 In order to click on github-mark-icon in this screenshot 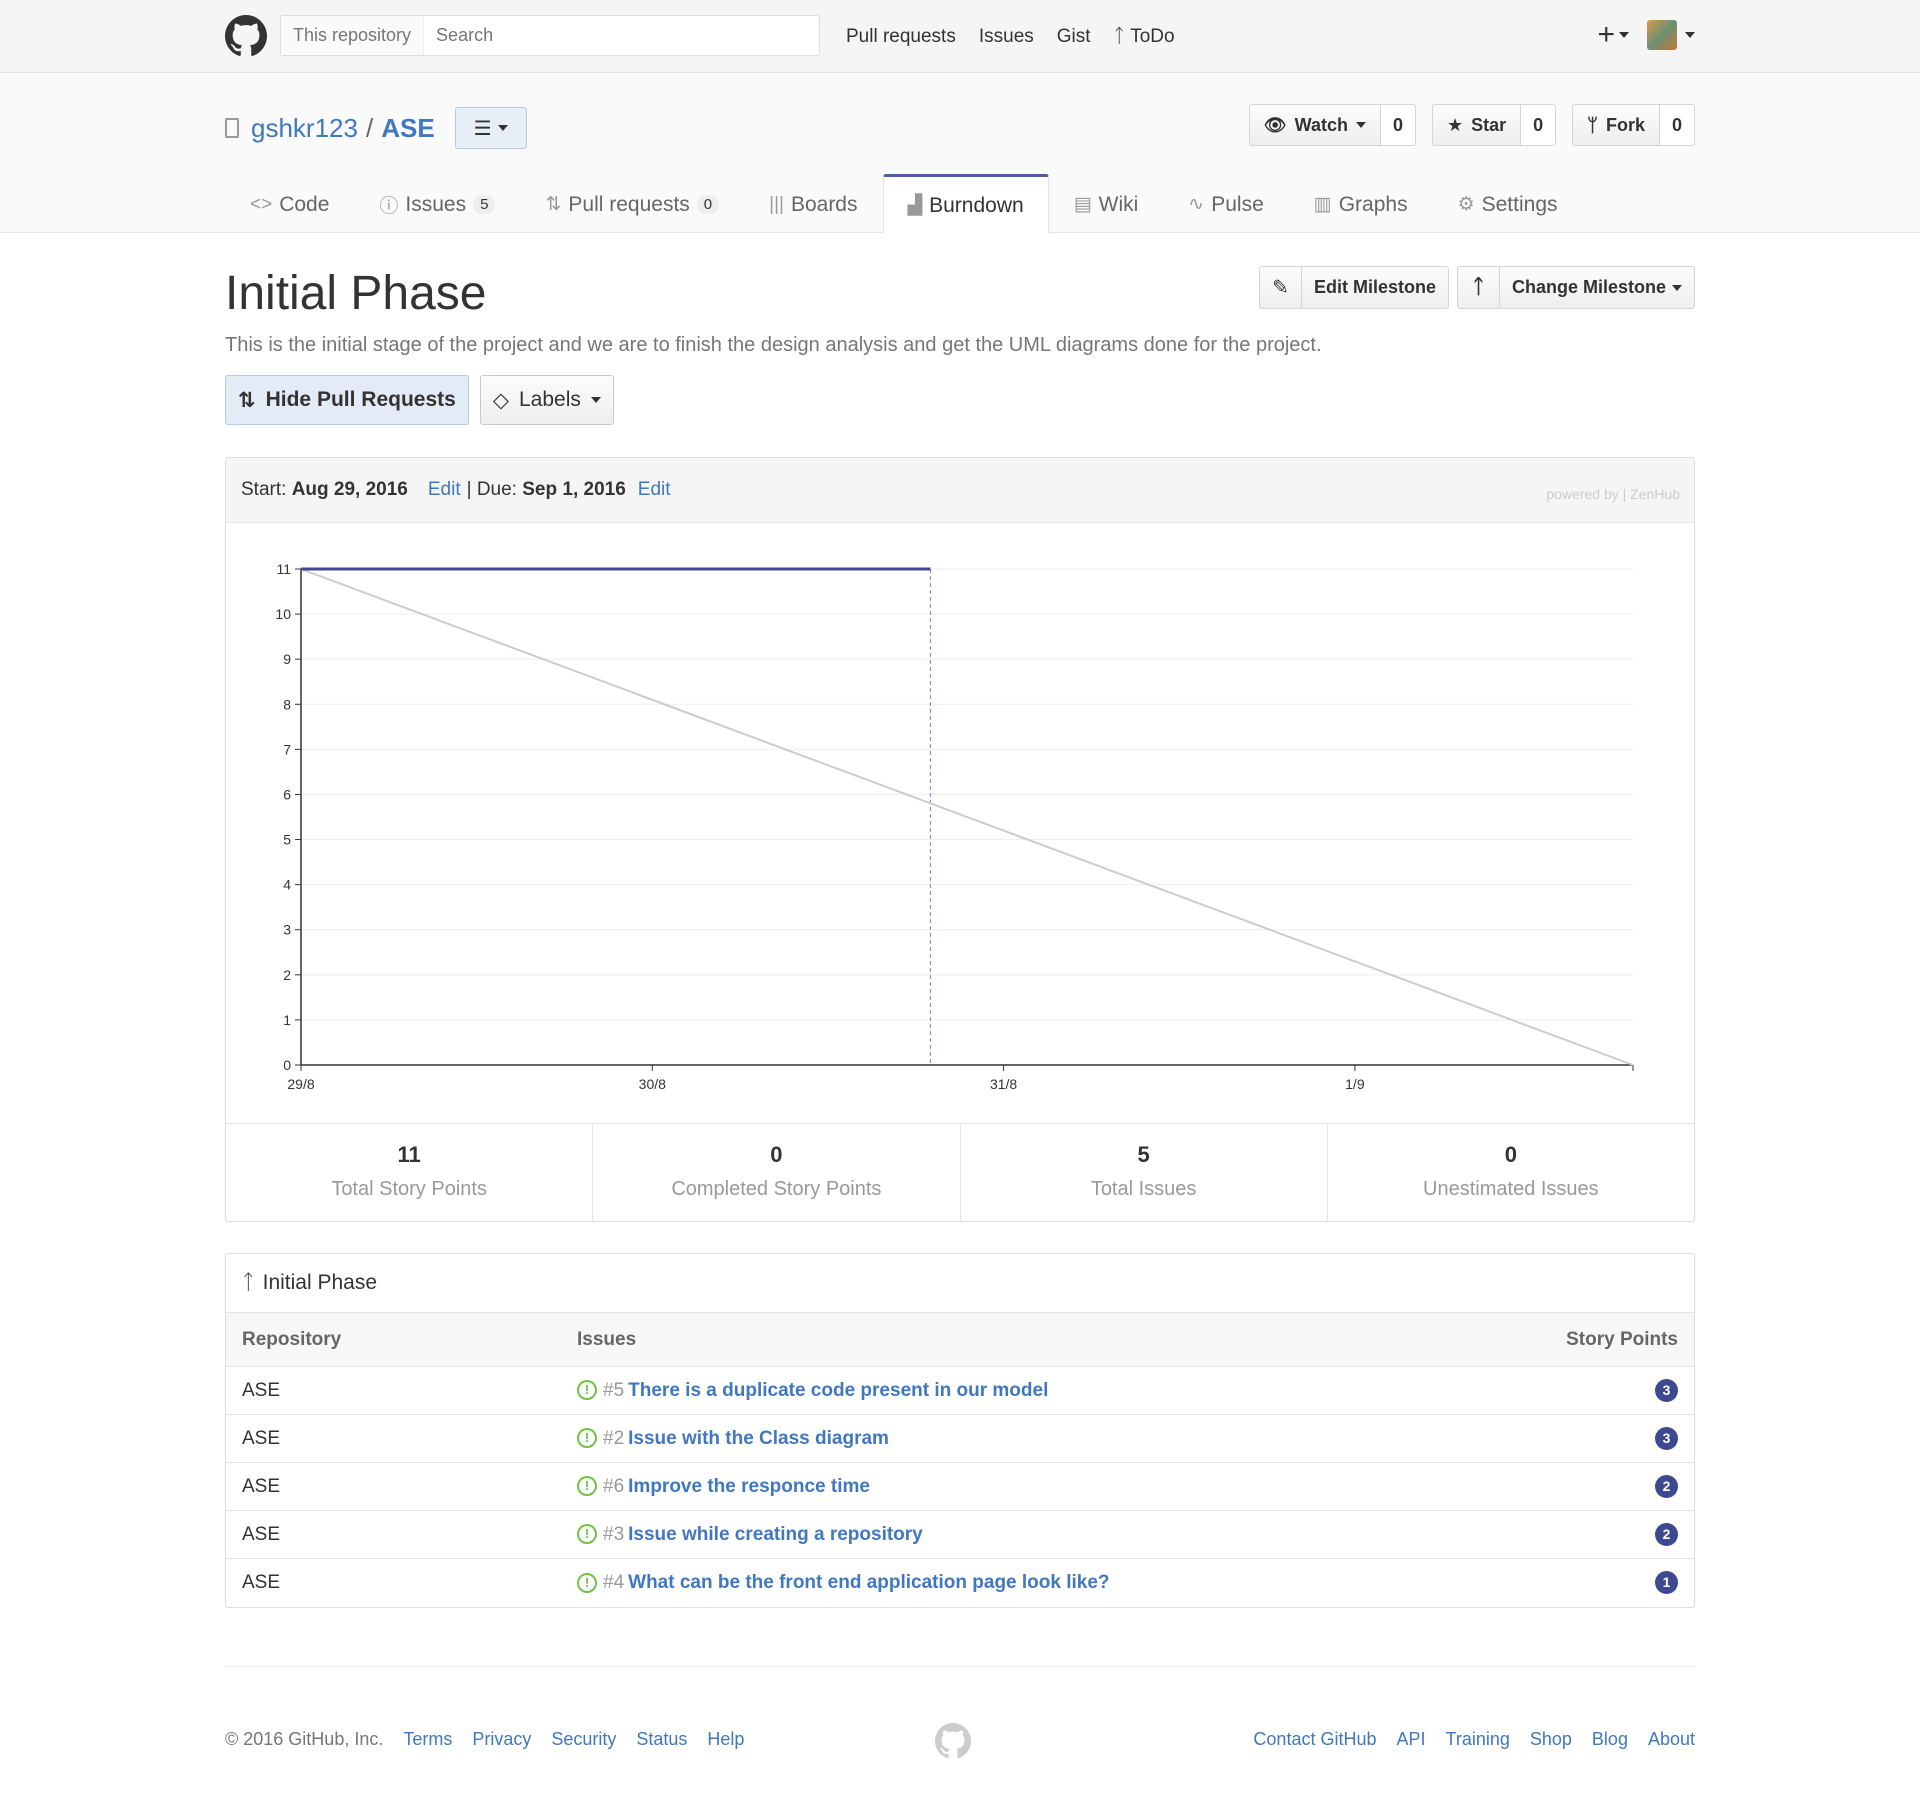, I will do `click(953, 1741)`.